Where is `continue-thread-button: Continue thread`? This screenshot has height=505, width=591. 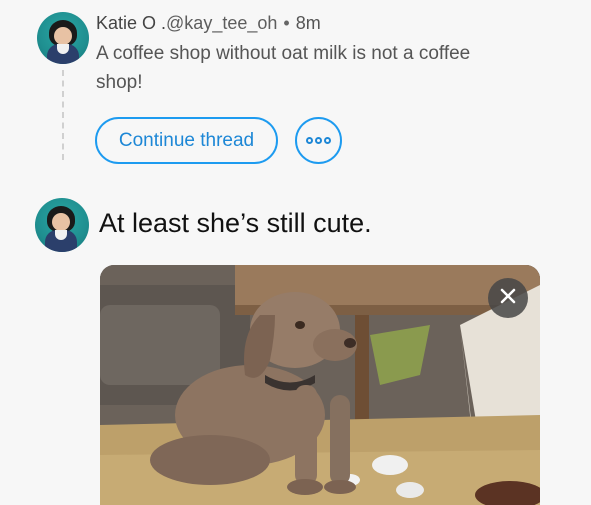
continue-thread-button: Continue thread is located at coordinates (186, 140).